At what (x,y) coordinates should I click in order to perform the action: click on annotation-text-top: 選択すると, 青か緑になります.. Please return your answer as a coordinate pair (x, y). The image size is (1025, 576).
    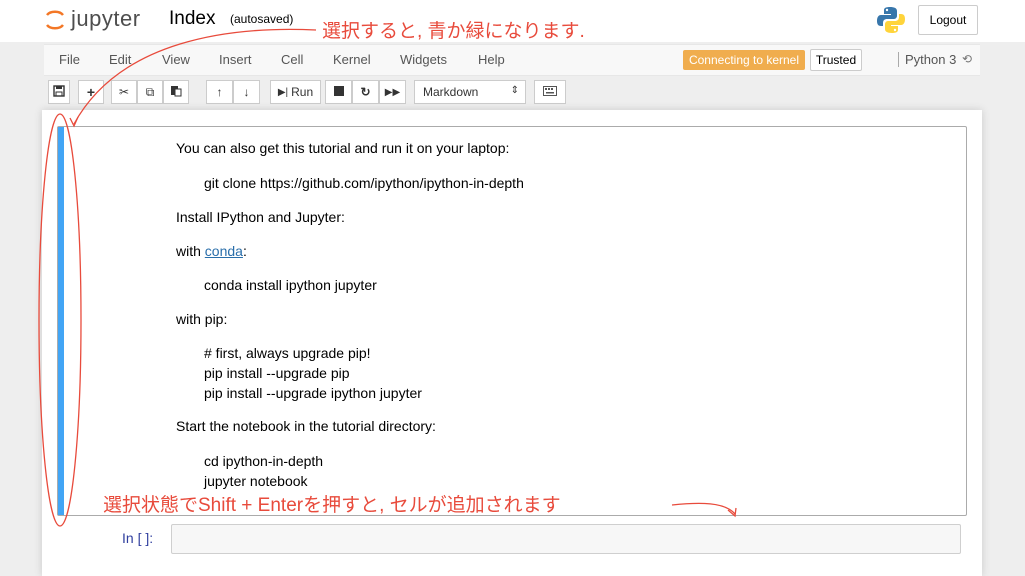
    Looking at the image, I should click on (453, 31).